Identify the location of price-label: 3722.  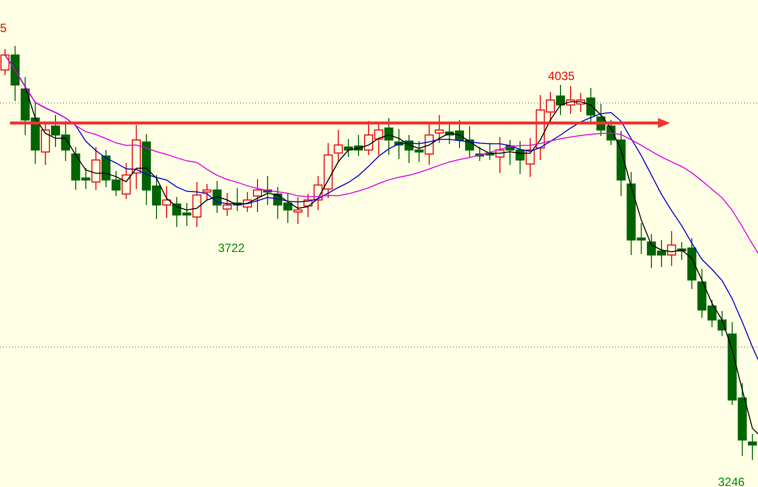
(231, 248).